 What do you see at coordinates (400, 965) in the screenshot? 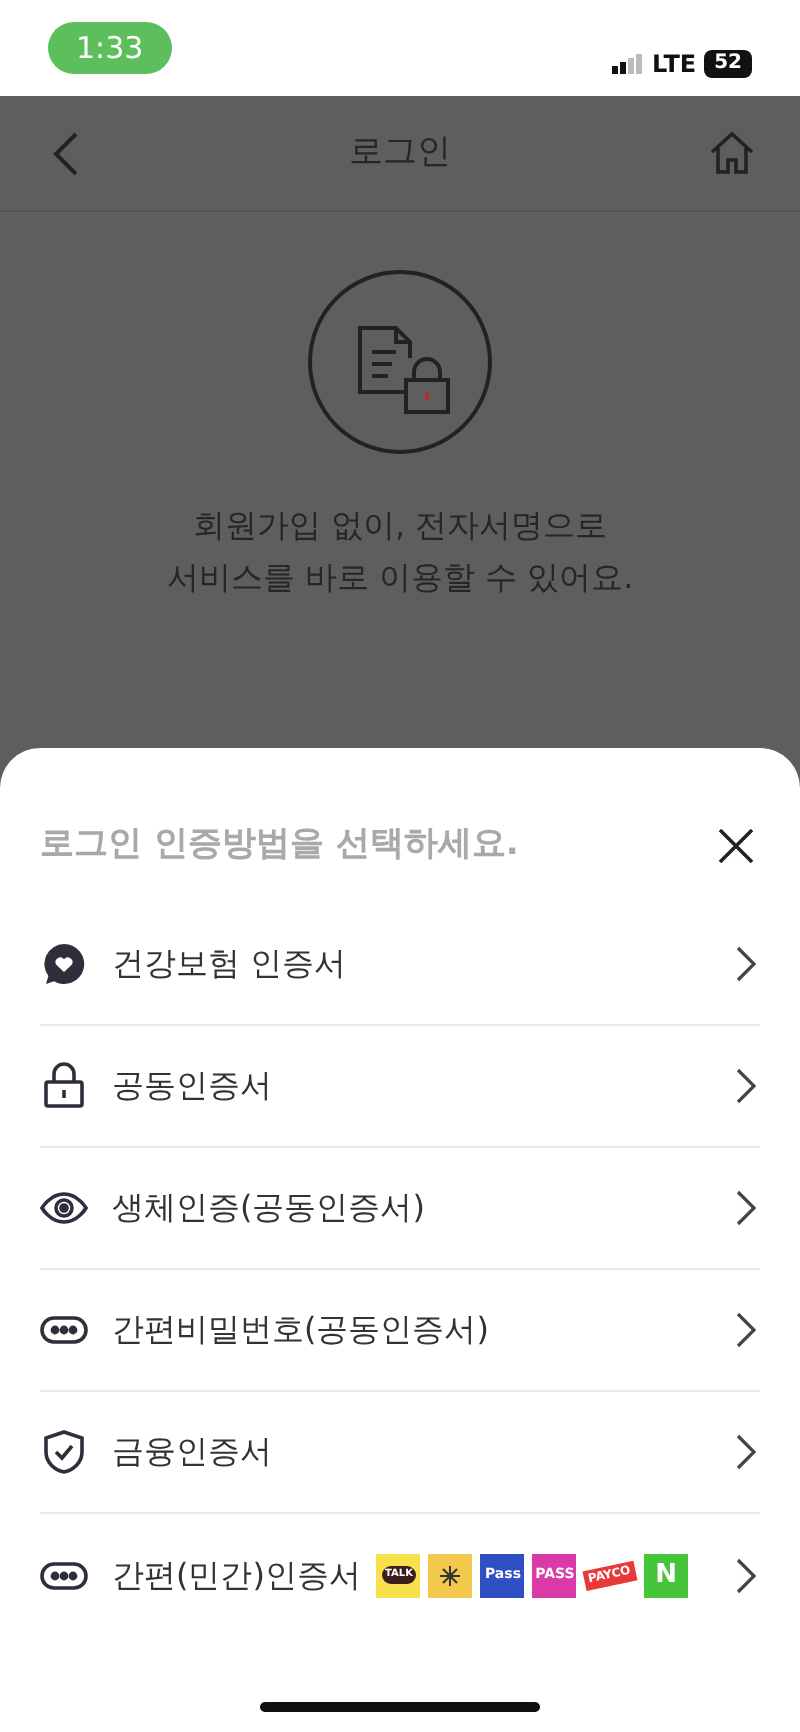
I see `auth-option: 건강보험 인증서` at bounding box center [400, 965].